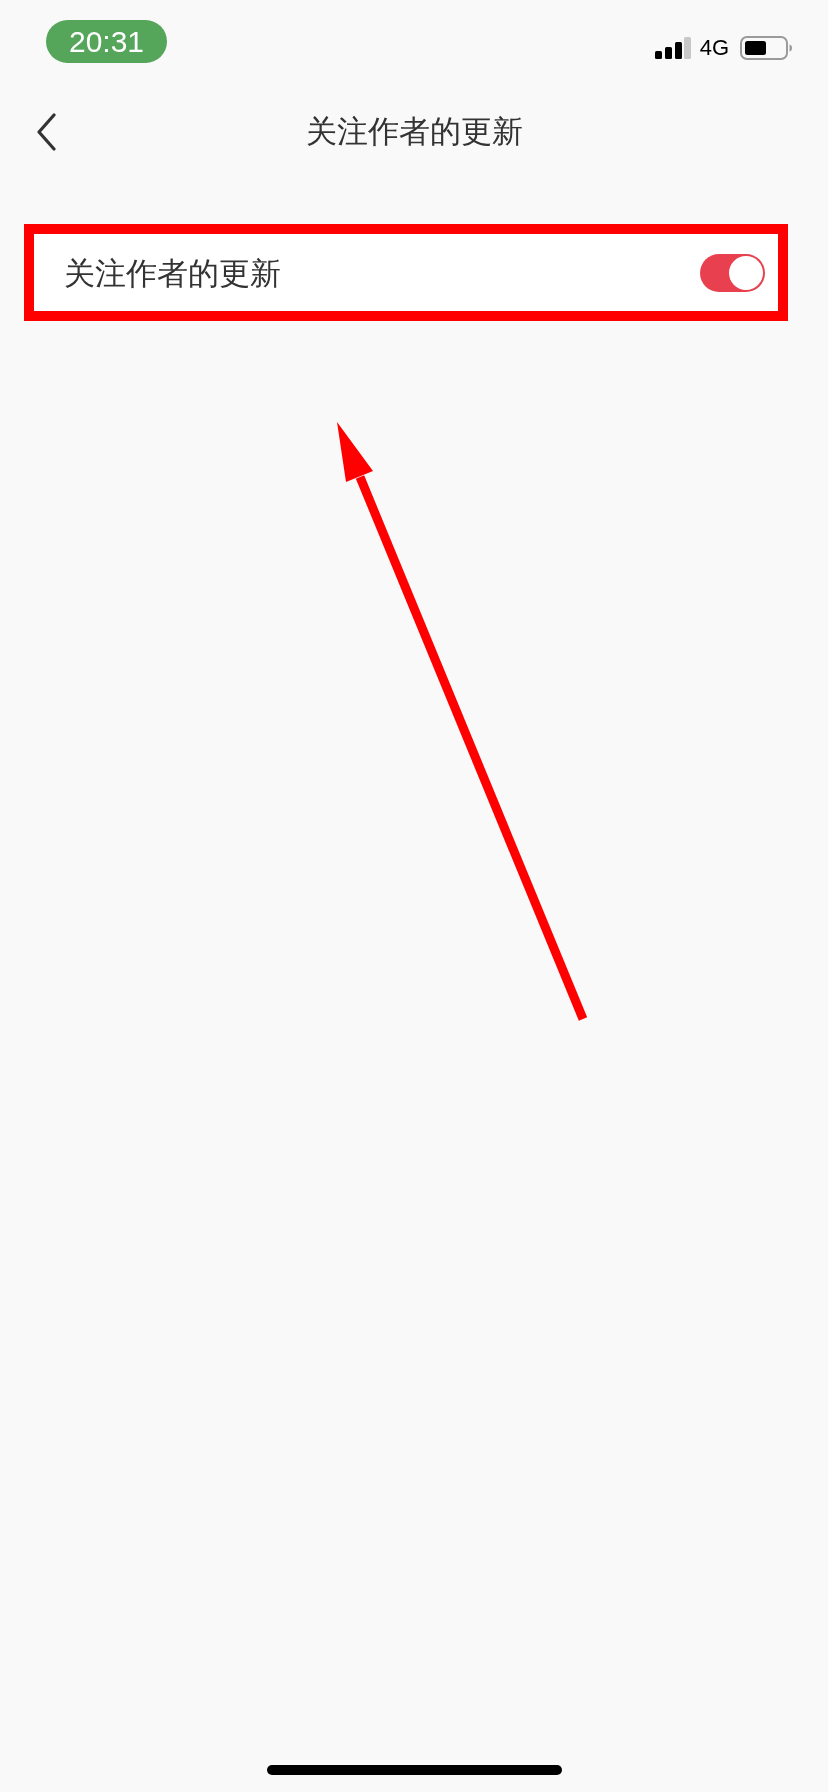 The height and width of the screenshot is (1792, 828). What do you see at coordinates (672, 48) in the screenshot?
I see `signal-icon` at bounding box center [672, 48].